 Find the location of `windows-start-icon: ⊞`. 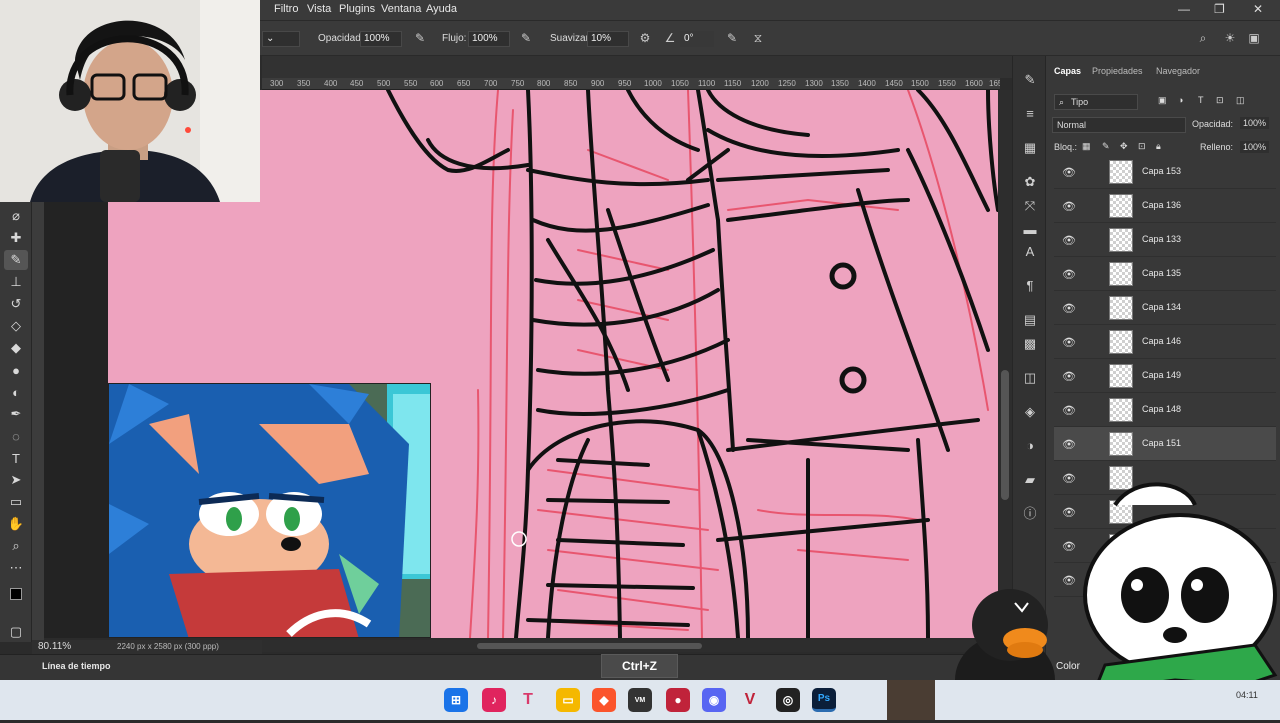

windows-start-icon: ⊞ is located at coordinates (456, 700).